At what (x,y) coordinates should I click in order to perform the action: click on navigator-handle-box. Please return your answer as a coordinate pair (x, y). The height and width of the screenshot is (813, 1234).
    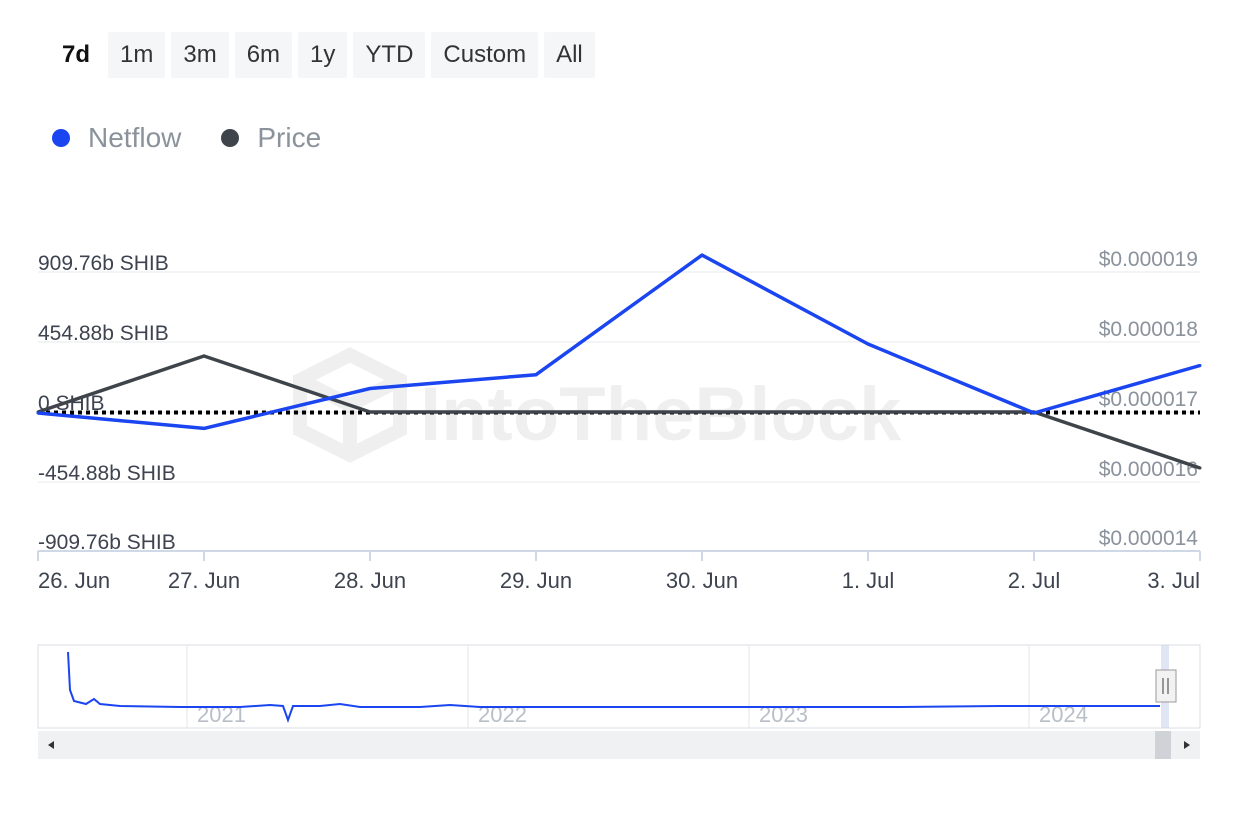
    Looking at the image, I should click on (1166, 686).